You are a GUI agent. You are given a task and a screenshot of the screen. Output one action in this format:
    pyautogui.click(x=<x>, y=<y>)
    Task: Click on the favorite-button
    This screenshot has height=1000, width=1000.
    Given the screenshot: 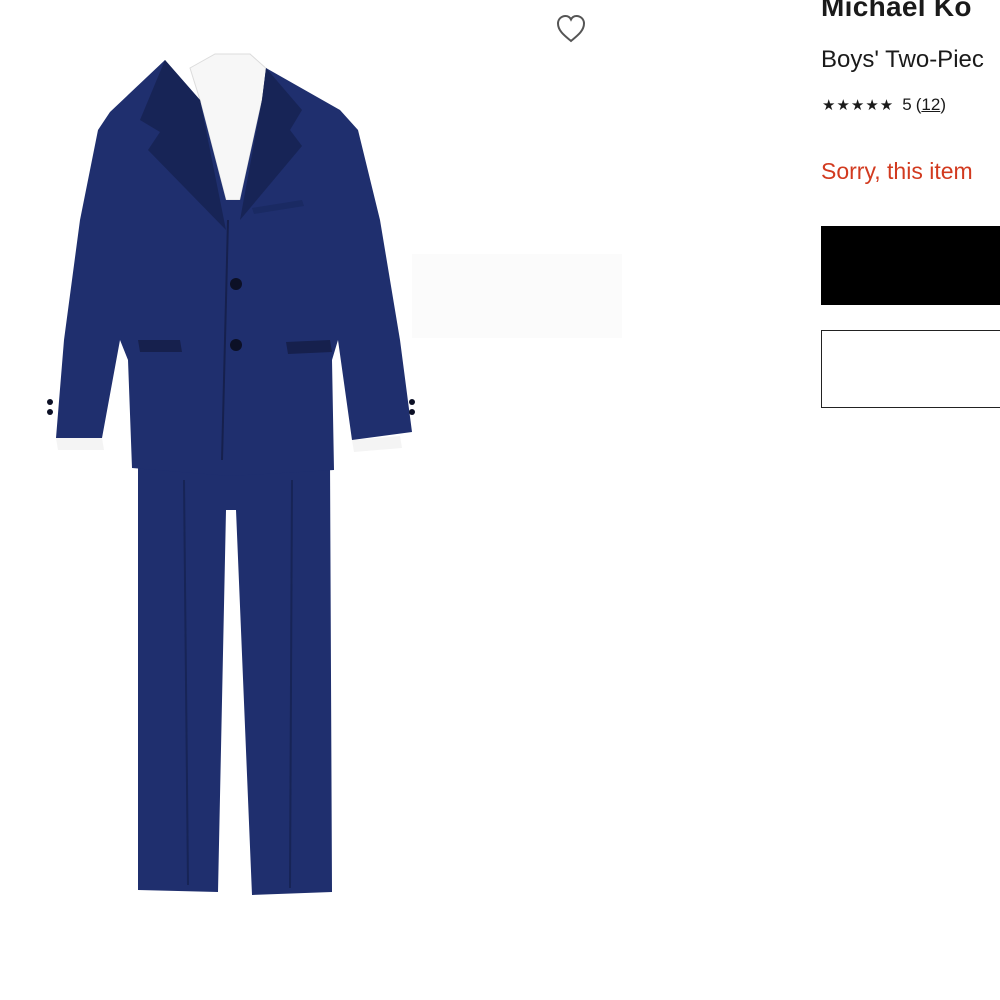 What is the action you would take?
    pyautogui.click(x=571, y=28)
    